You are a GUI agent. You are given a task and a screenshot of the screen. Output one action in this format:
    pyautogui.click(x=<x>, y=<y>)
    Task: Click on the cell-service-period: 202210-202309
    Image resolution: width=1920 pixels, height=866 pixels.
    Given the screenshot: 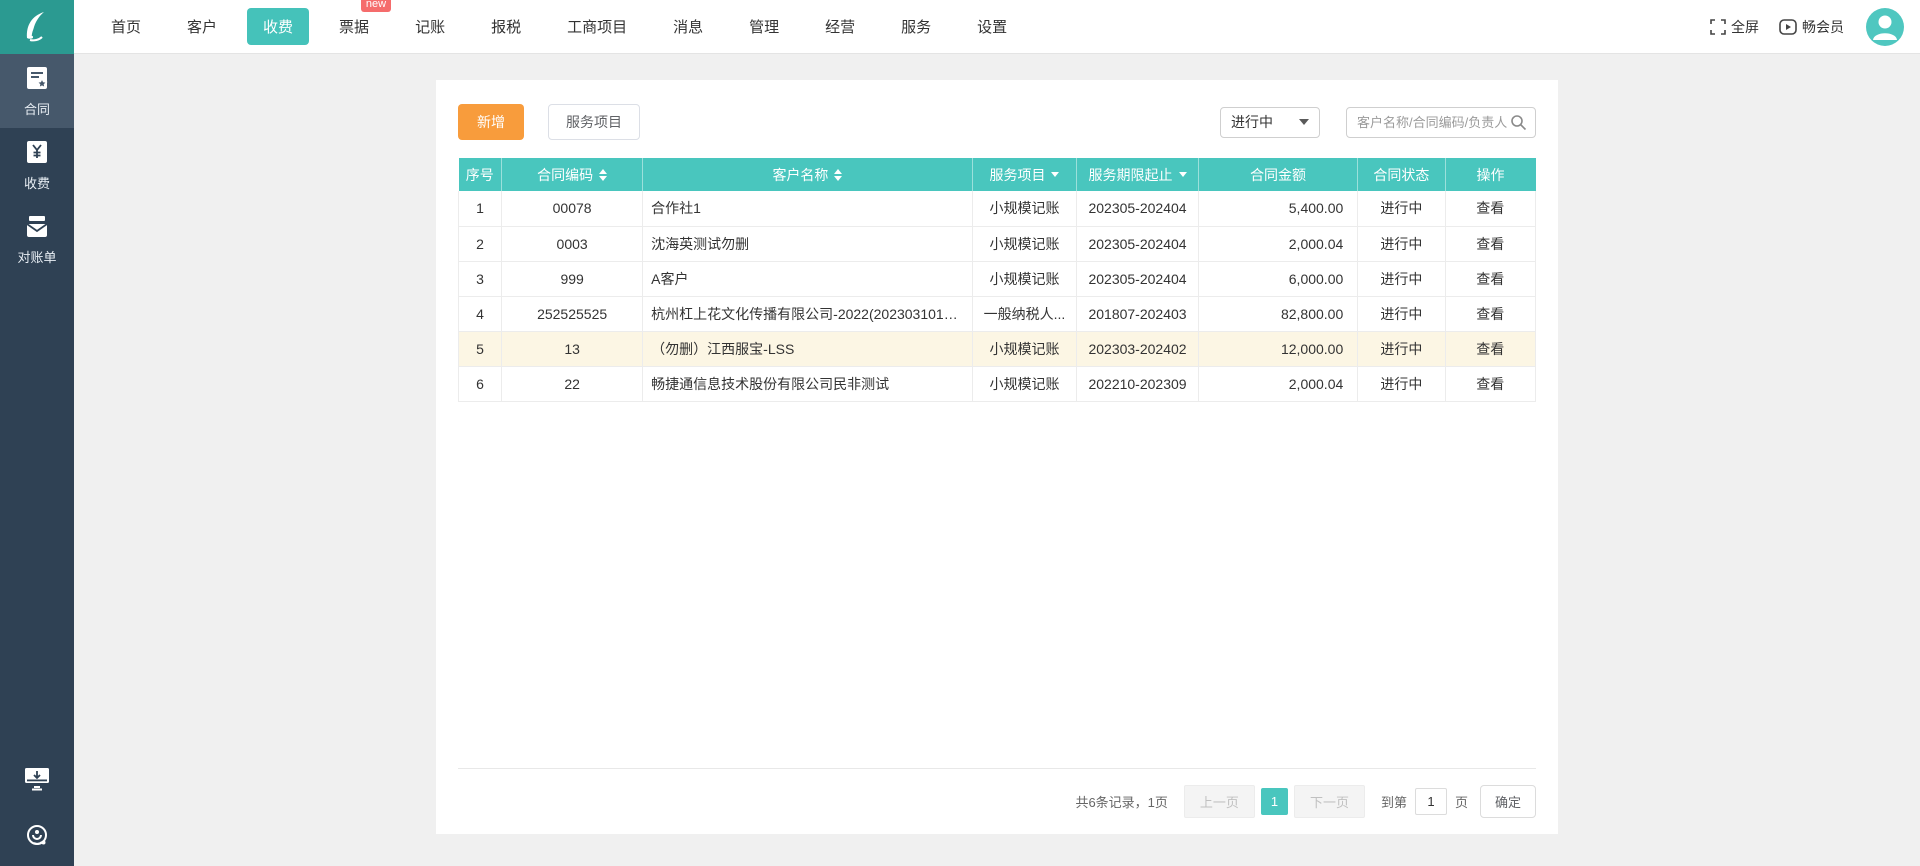 What is the action you would take?
    pyautogui.click(x=1137, y=384)
    